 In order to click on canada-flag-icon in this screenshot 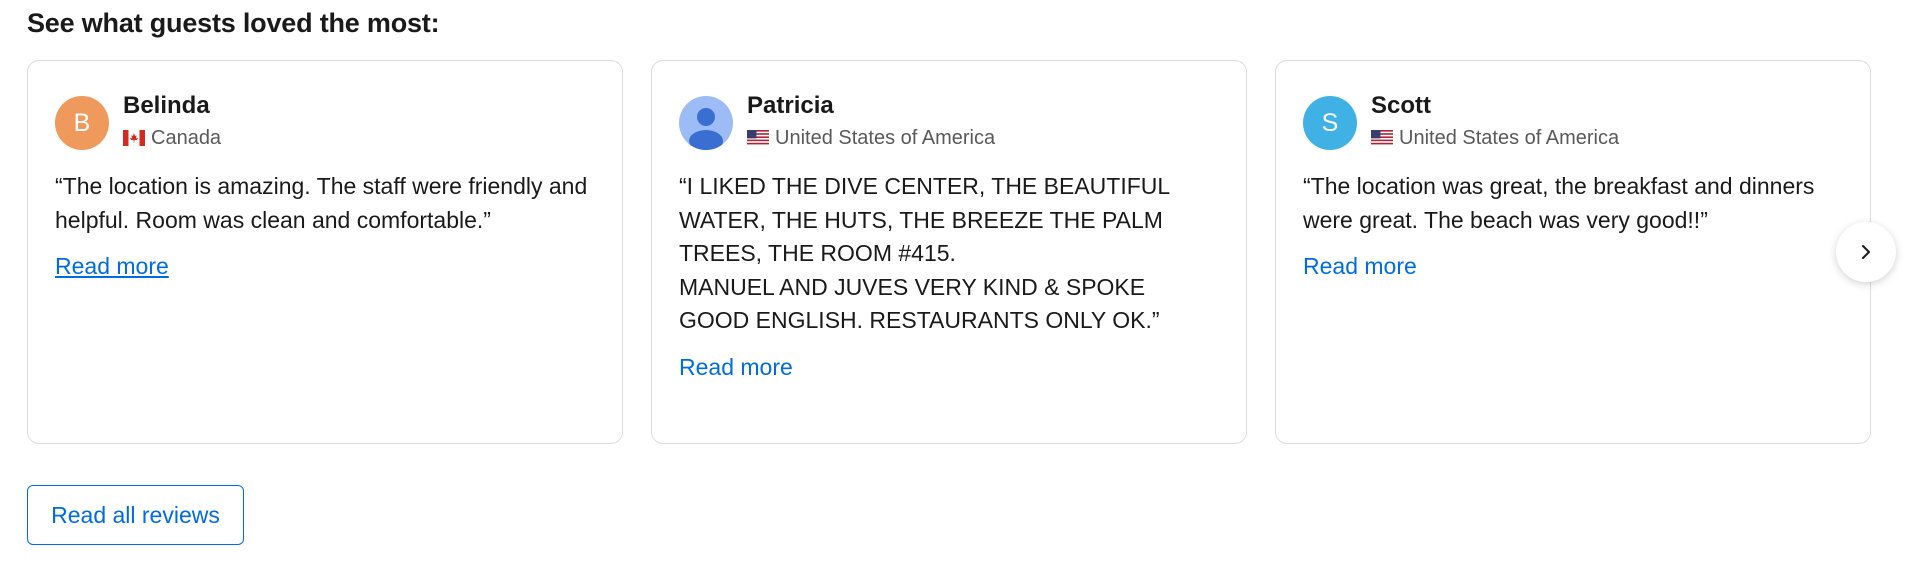, I will do `click(134, 138)`.